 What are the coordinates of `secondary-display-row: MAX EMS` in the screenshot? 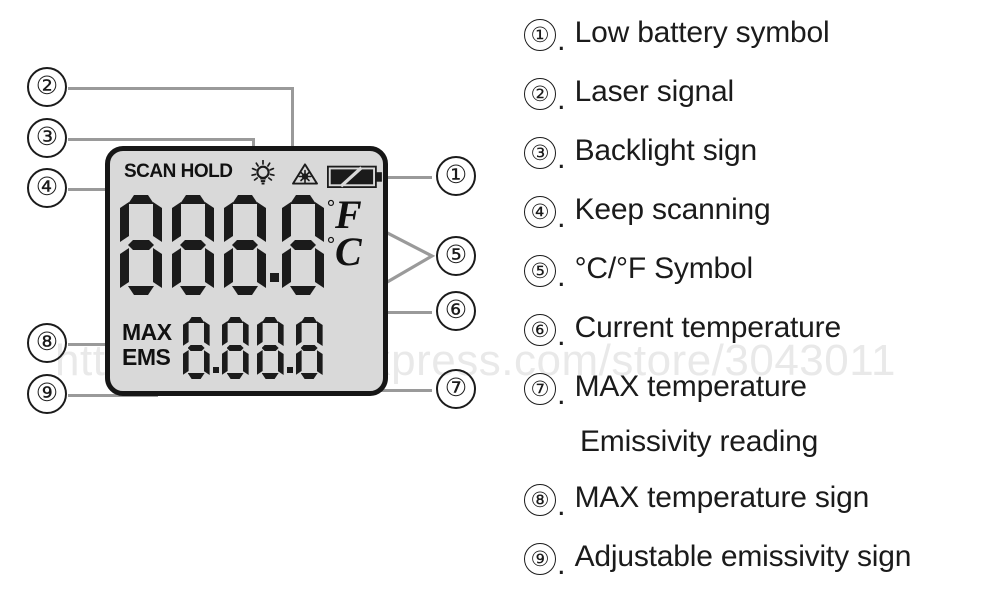 It's located at (222, 348).